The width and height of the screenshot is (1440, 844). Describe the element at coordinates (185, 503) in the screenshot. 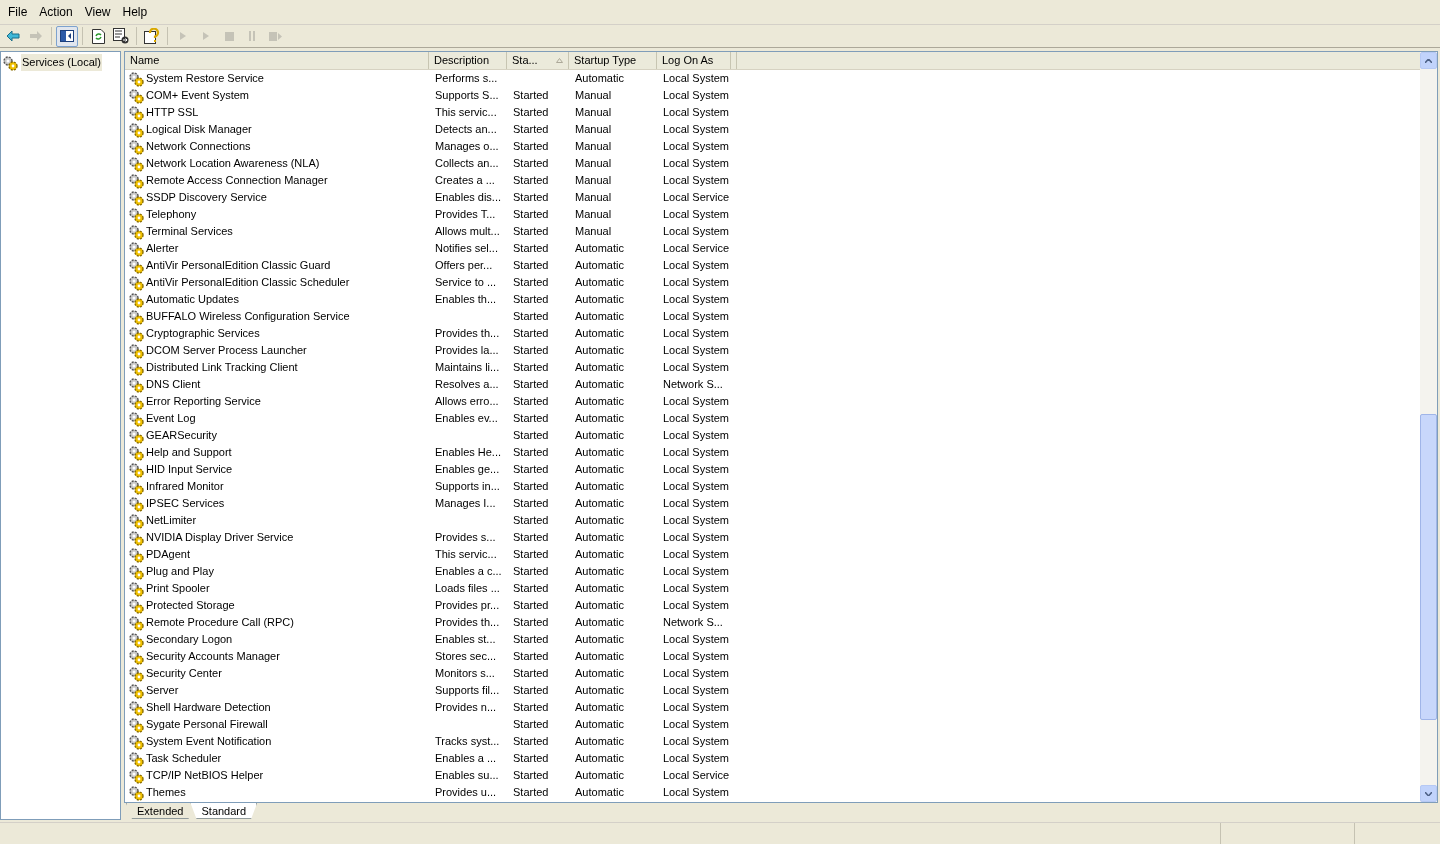

I see `service-name: IPSEC Services` at that location.